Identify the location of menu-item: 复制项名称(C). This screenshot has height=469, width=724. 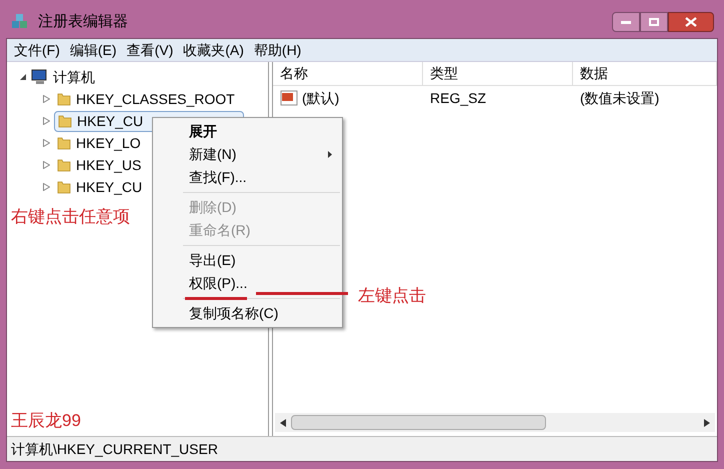
(247, 313).